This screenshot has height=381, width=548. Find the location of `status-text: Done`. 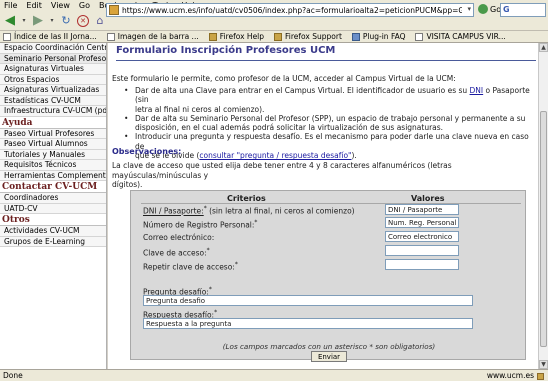

status-text: Done is located at coordinates (13, 375).